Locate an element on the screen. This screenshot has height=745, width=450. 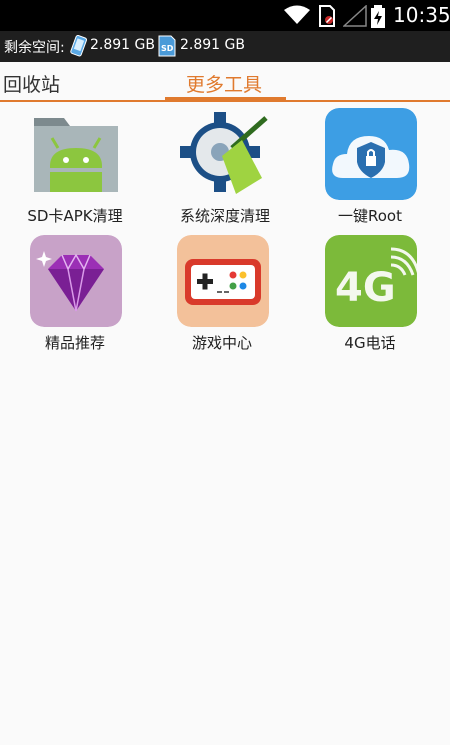
tab-recycle-bin: 回收站 is located at coordinates (31, 83).